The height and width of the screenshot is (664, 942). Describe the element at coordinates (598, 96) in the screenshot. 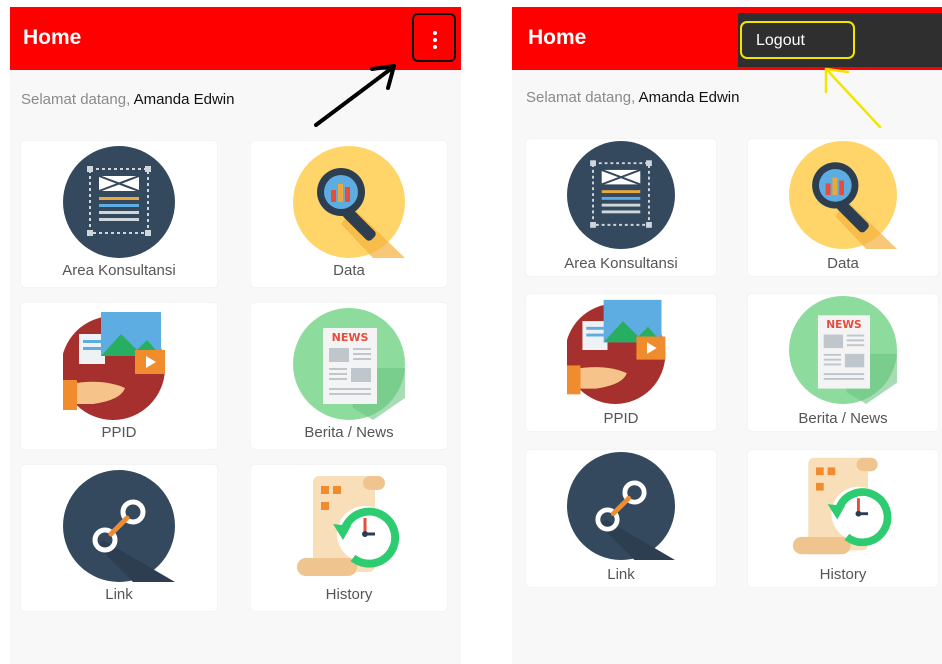

I see `annotation-layer` at that location.